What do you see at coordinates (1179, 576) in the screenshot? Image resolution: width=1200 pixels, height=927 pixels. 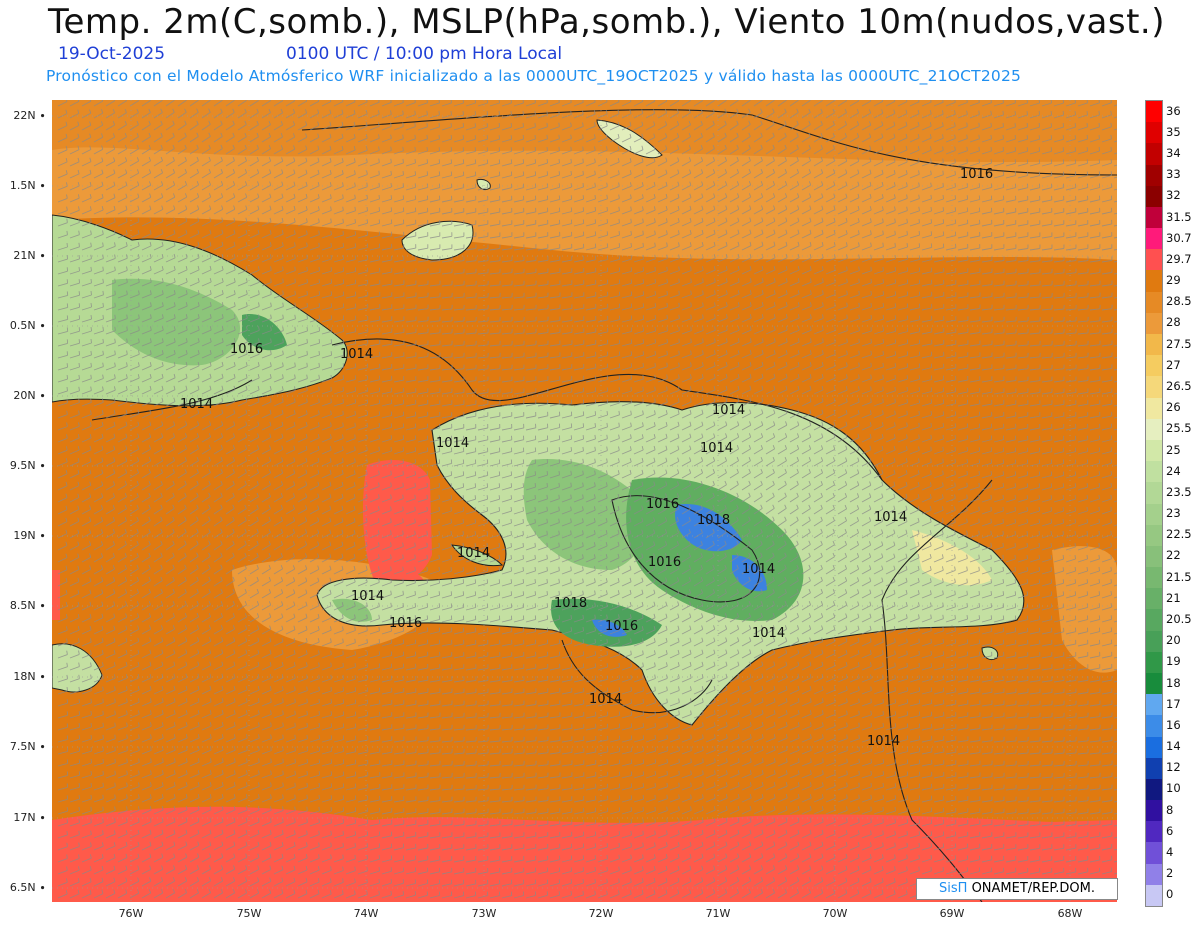 I see `colorbar-label: 21.5` at bounding box center [1179, 576].